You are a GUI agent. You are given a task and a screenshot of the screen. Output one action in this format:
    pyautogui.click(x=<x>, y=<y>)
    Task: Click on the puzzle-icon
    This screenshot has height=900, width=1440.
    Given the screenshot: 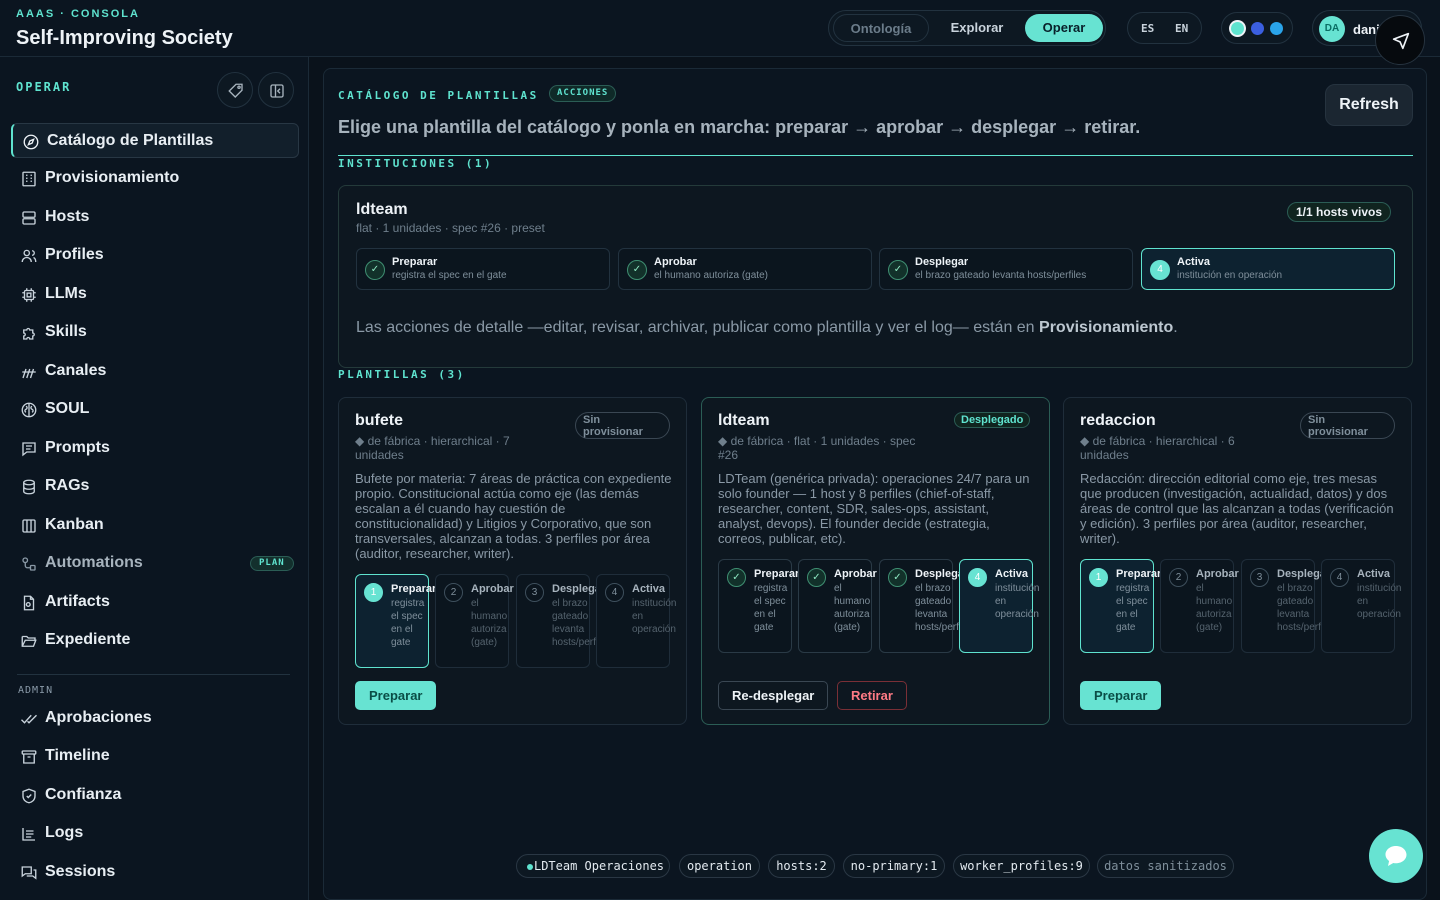 What is the action you would take?
    pyautogui.click(x=29, y=333)
    